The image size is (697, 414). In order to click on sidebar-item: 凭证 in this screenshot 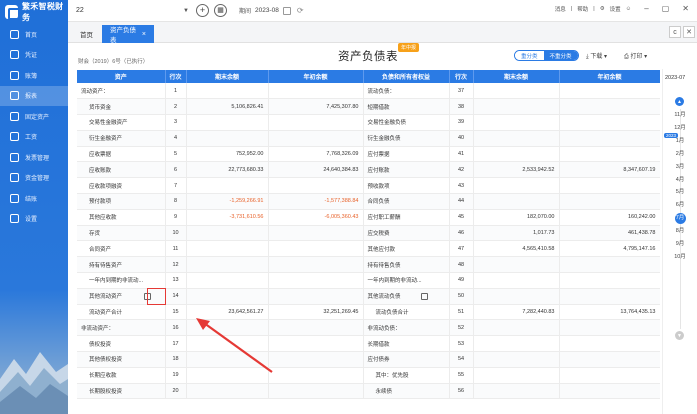, I will do `click(34, 55)`.